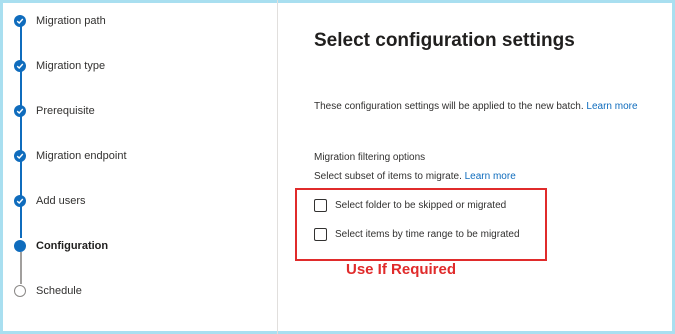 Image resolution: width=675 pixels, height=334 pixels. I want to click on step-migration-endpoint: Migration endpoint, so click(70, 156).